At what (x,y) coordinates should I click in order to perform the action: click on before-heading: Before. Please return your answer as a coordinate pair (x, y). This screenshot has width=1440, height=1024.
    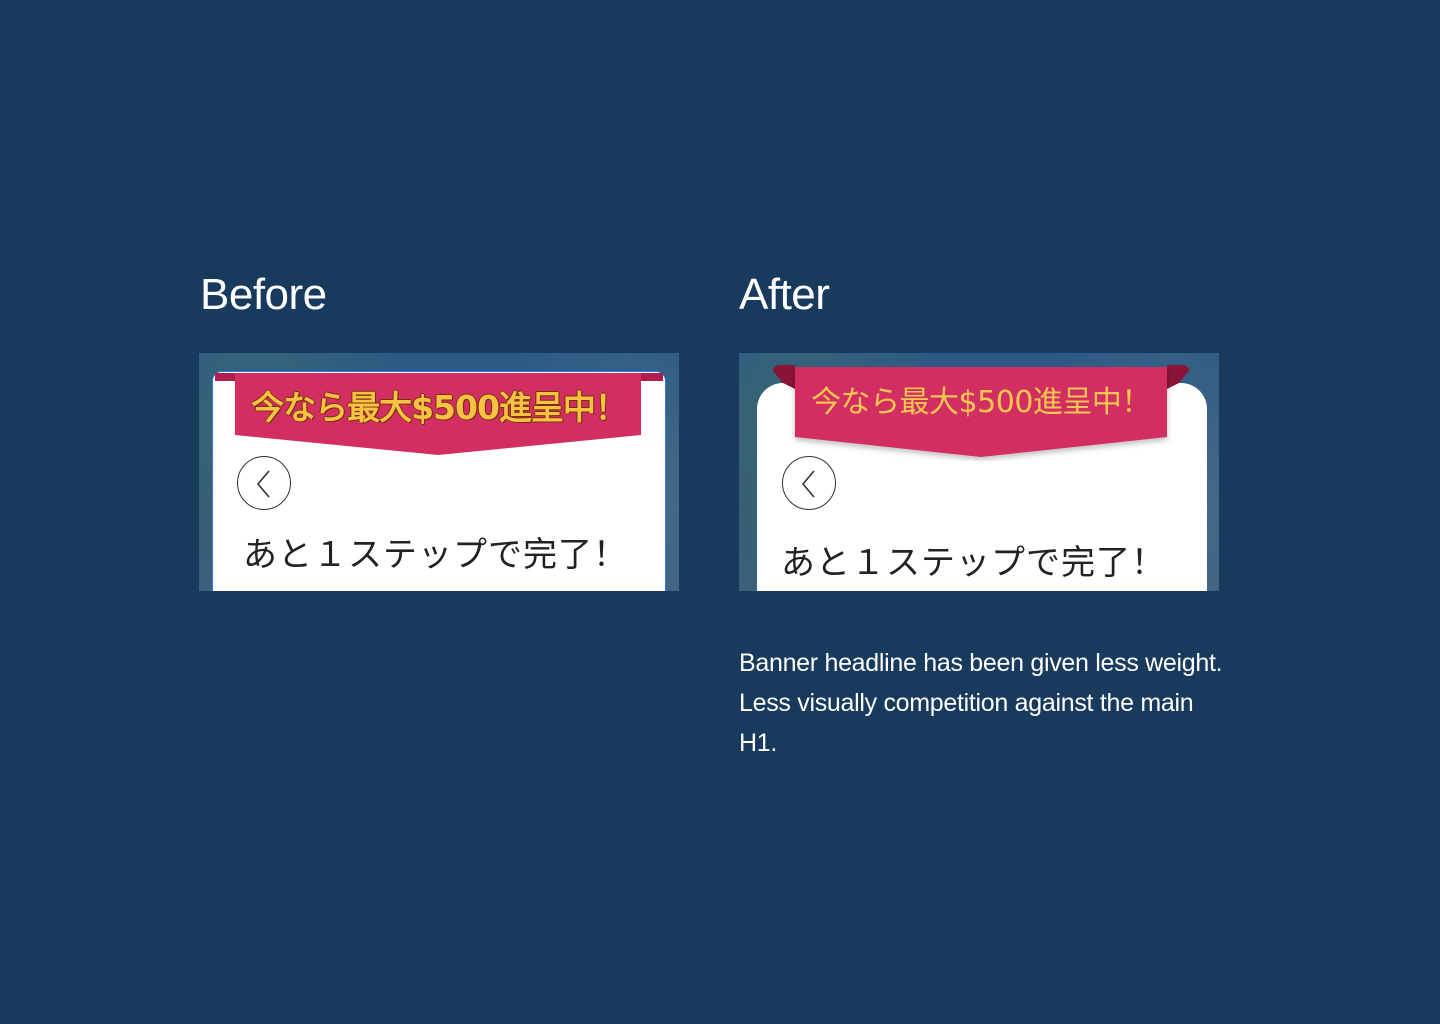
    Looking at the image, I should click on (263, 294).